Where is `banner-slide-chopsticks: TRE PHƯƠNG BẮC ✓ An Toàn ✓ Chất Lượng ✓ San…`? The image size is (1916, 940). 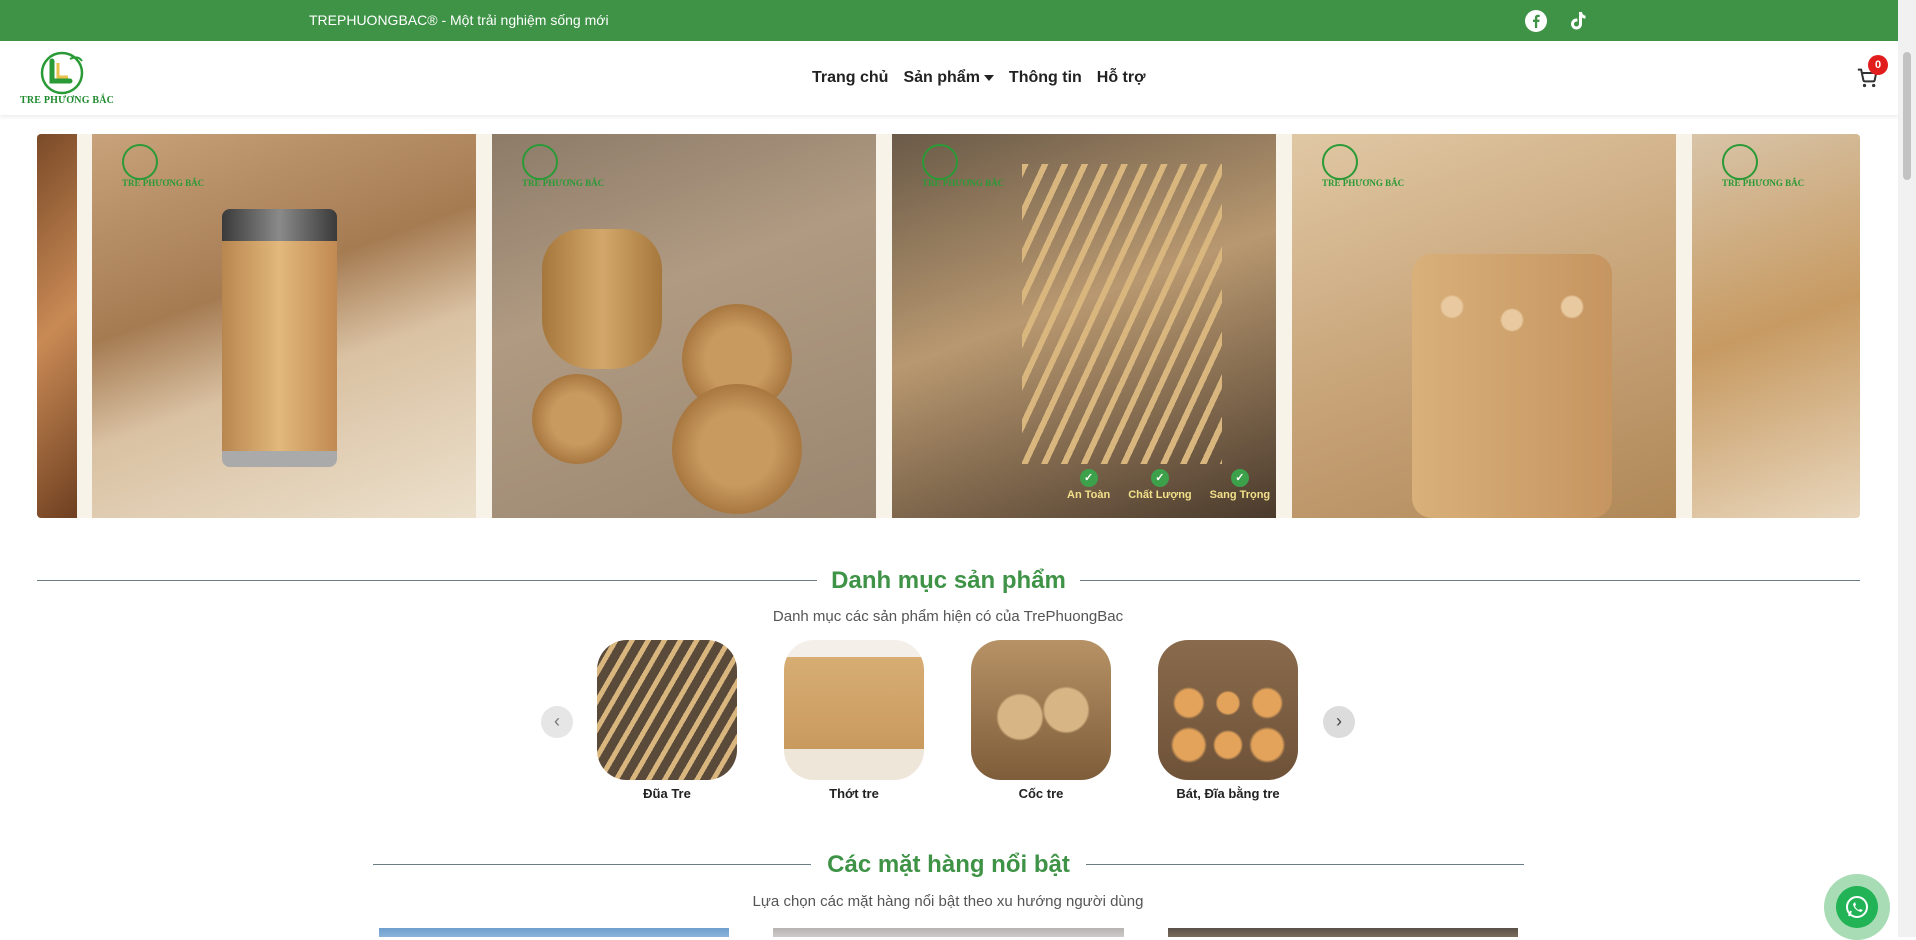 banner-slide-chopsticks: TRE PHƯƠNG BẮC ✓ An Toàn ✓ Chất Lượng ✓ San… is located at coordinates (1084, 326).